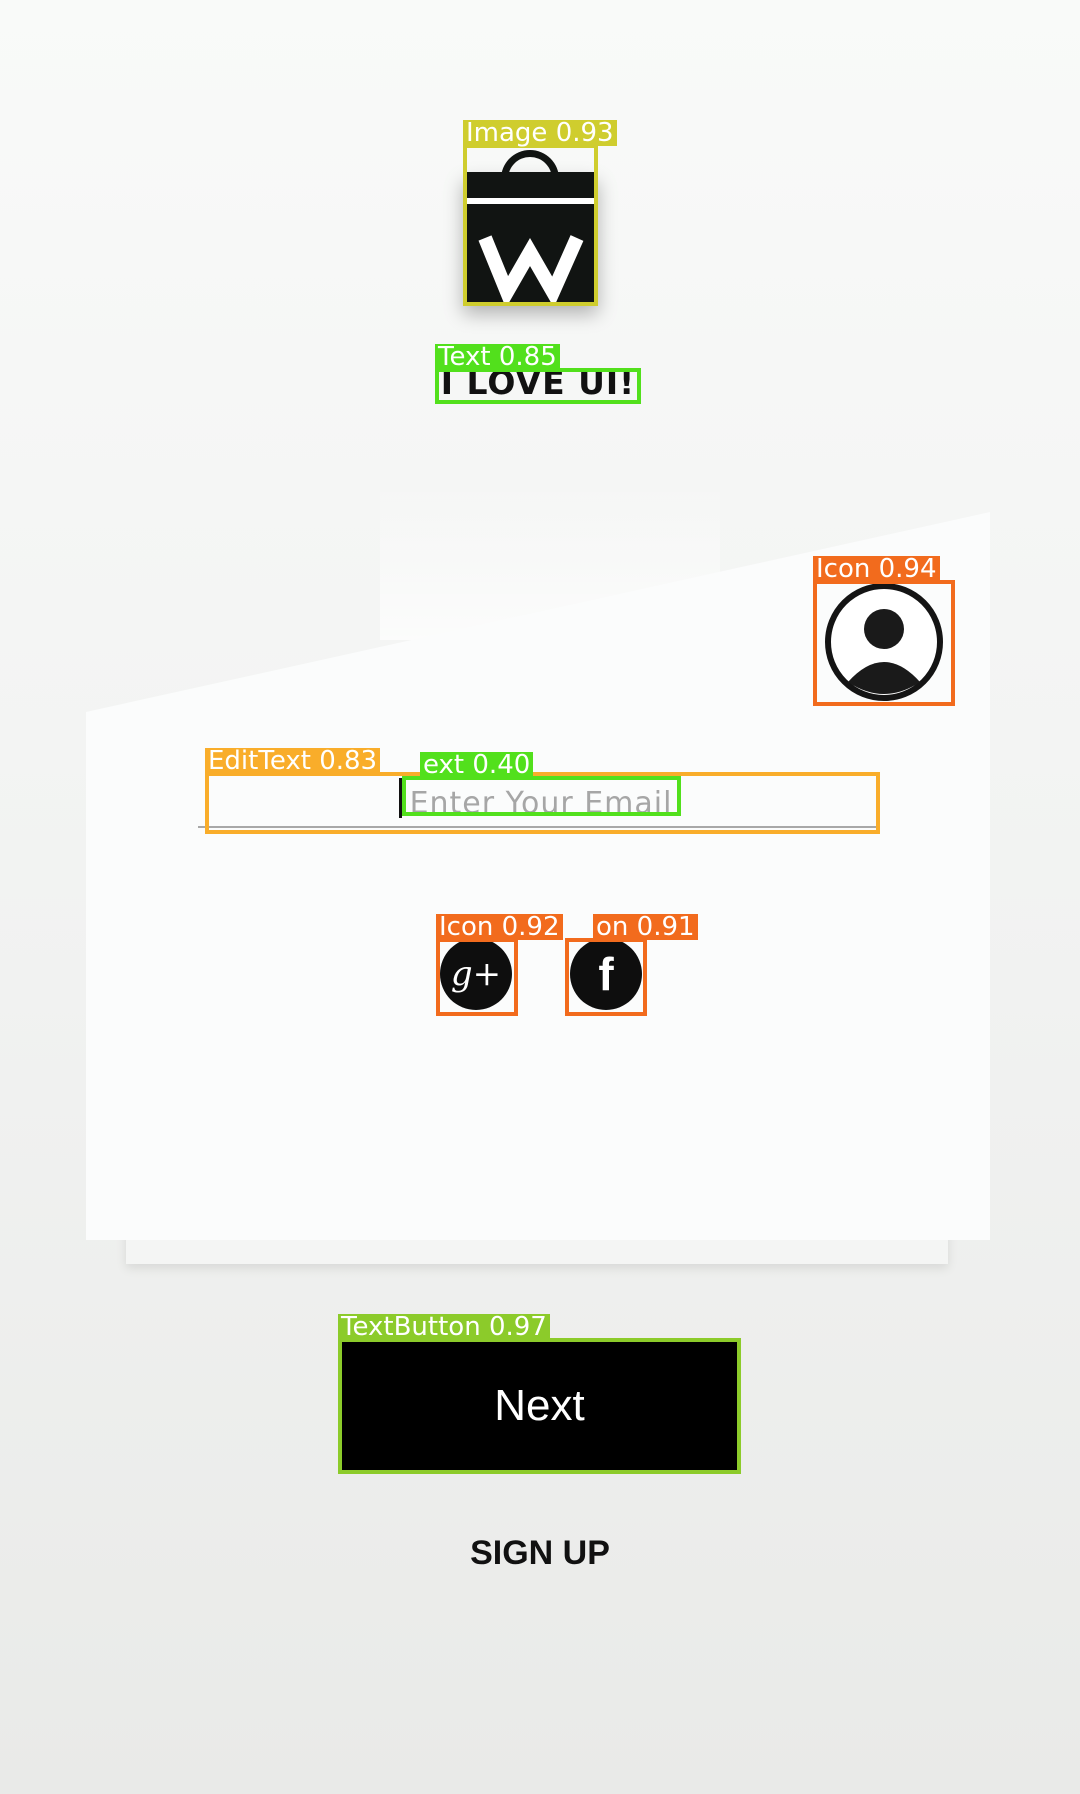  Describe the element at coordinates (539, 1394) in the screenshot. I see `detection-box-textbutton: TextButton 0.97` at that location.